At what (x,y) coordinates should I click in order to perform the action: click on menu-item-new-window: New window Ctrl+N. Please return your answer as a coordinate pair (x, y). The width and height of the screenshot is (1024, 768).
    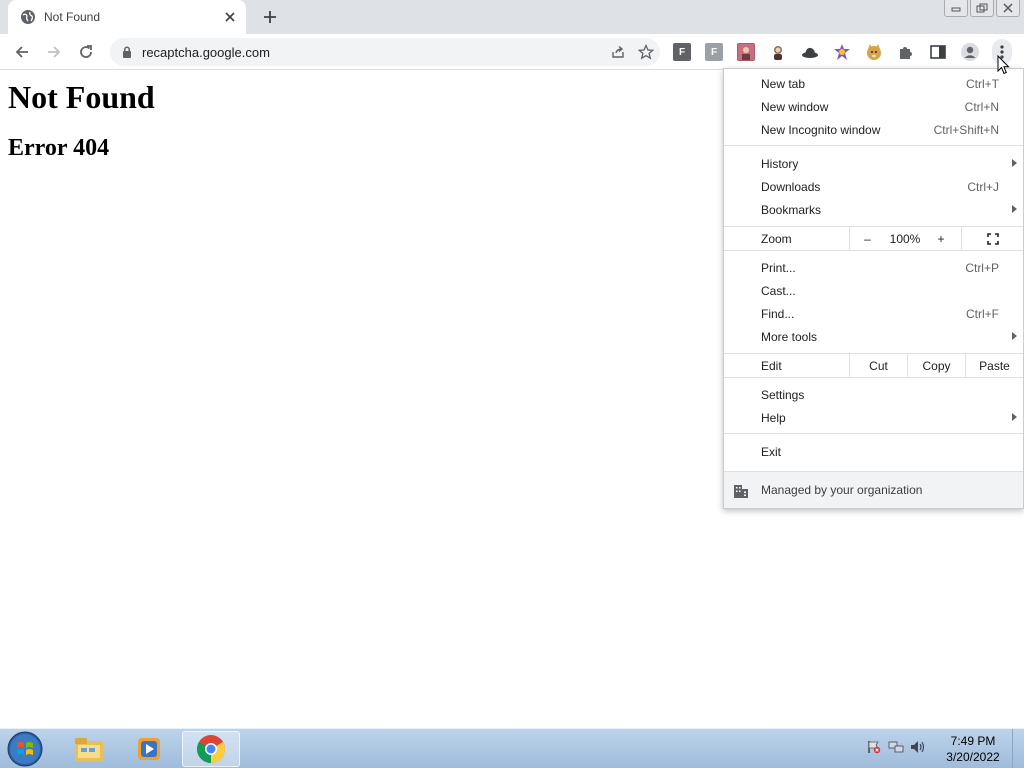
    Looking at the image, I should click on (873, 106).